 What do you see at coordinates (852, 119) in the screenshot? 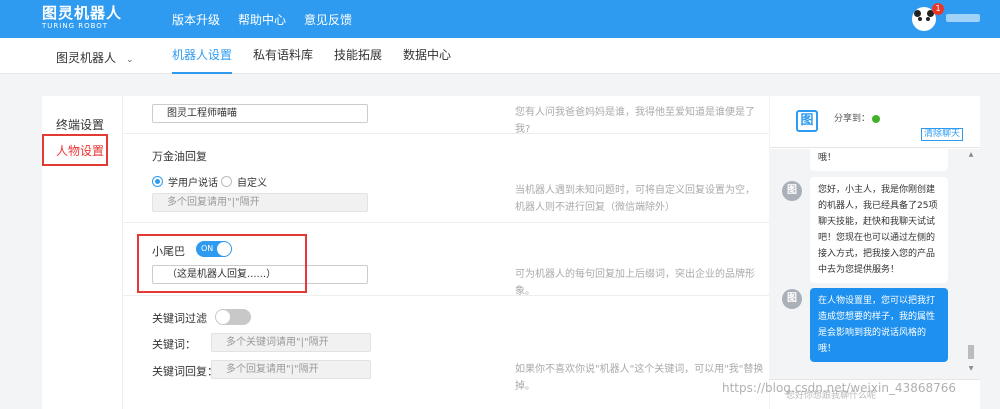
I see `share-label: 分享到：` at bounding box center [852, 119].